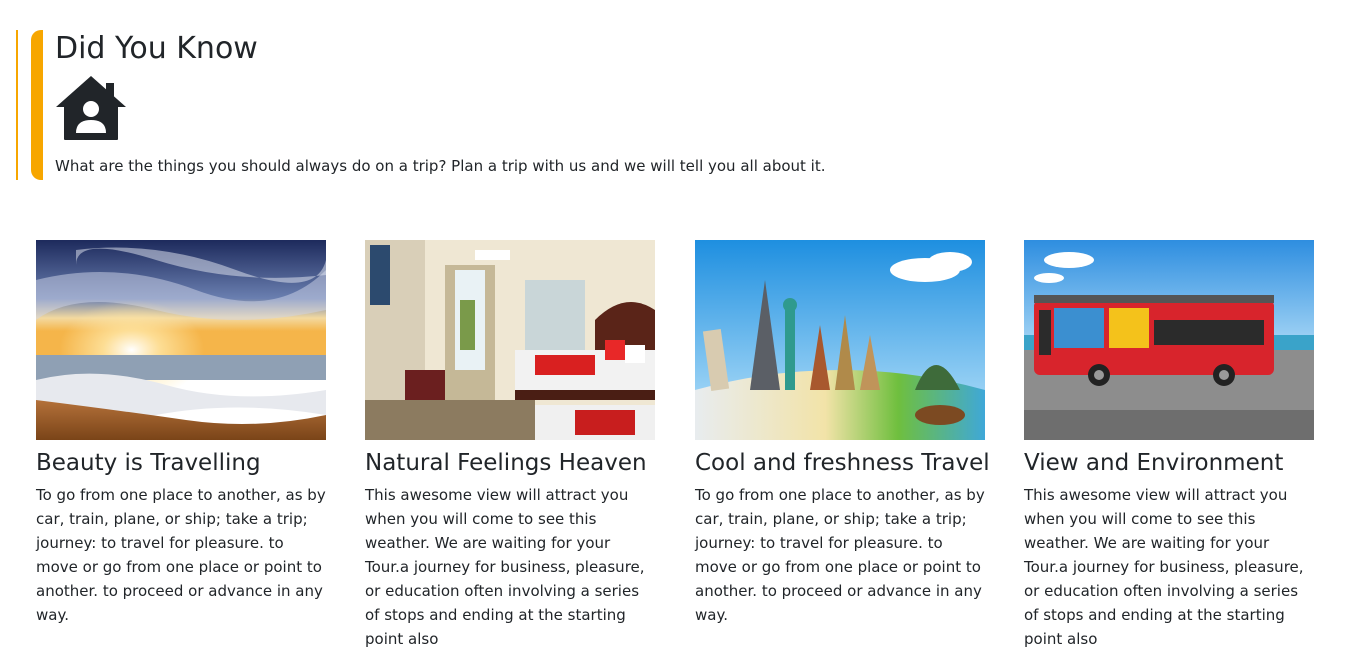  Describe the element at coordinates (1169, 340) in the screenshot. I see `tour-bus-photo` at that location.